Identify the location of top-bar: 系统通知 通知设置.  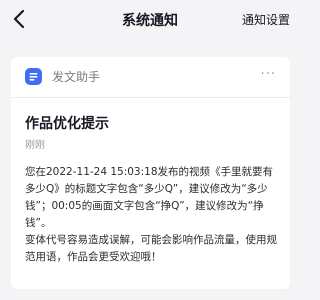
(150, 20).